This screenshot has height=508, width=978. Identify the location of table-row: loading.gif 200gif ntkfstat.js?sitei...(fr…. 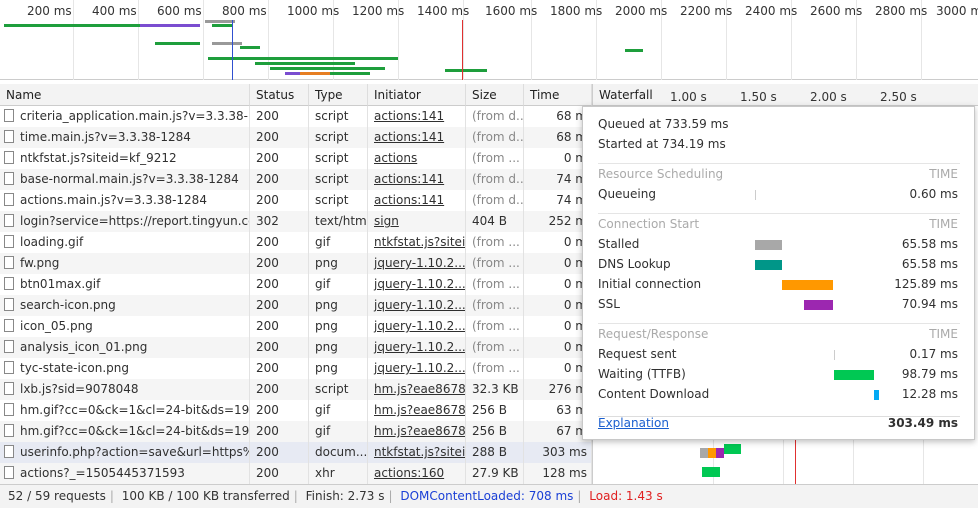
(296, 242).